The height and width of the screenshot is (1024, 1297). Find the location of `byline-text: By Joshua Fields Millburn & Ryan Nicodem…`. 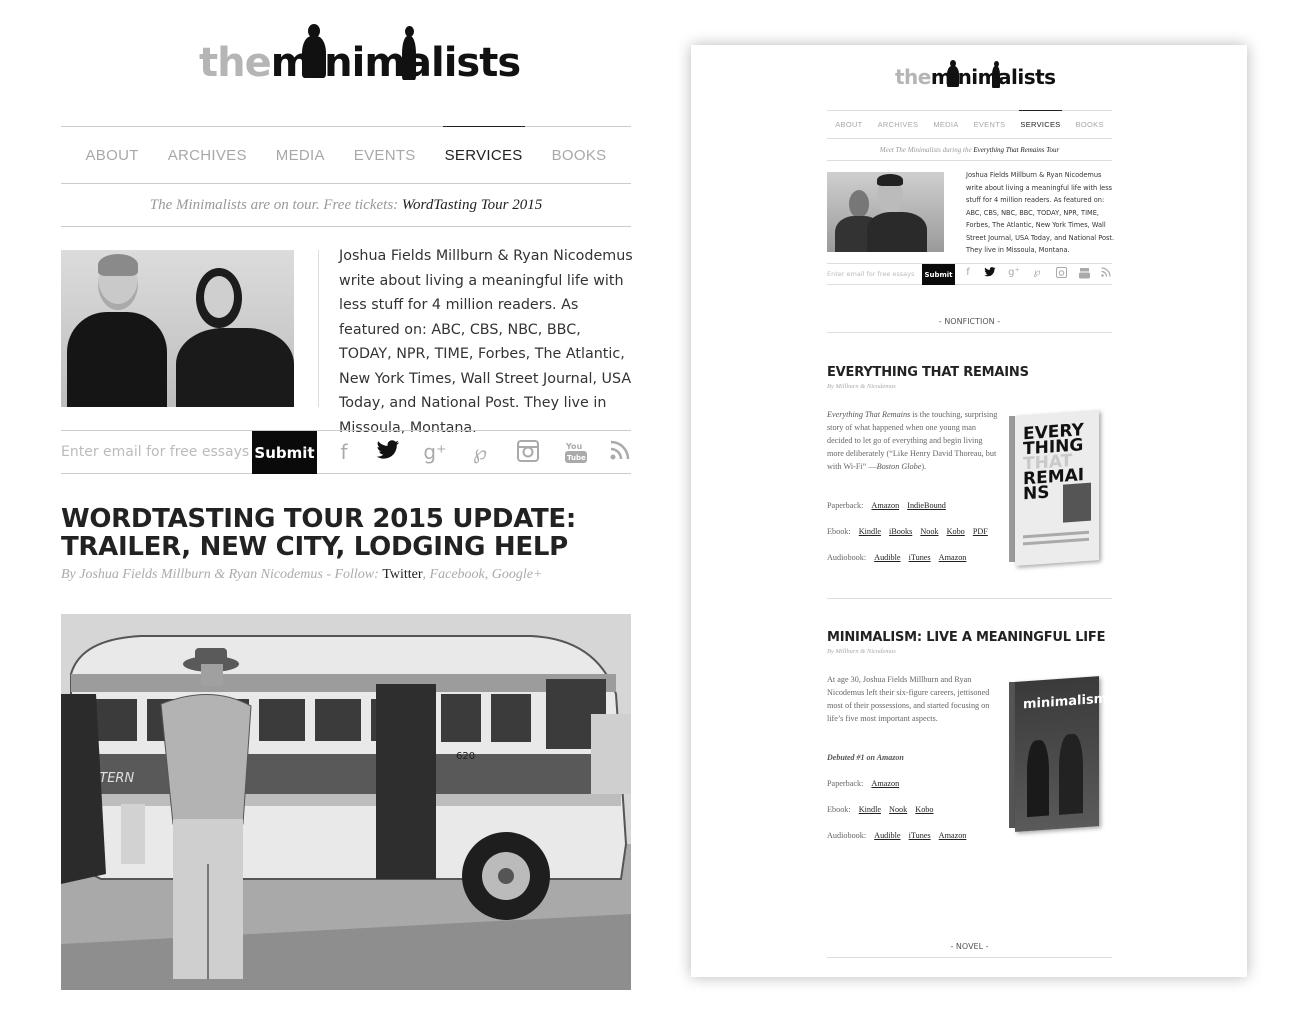

byline-text: By Joshua Fields Millburn & Ryan Nicodem… is located at coordinates (220, 574).